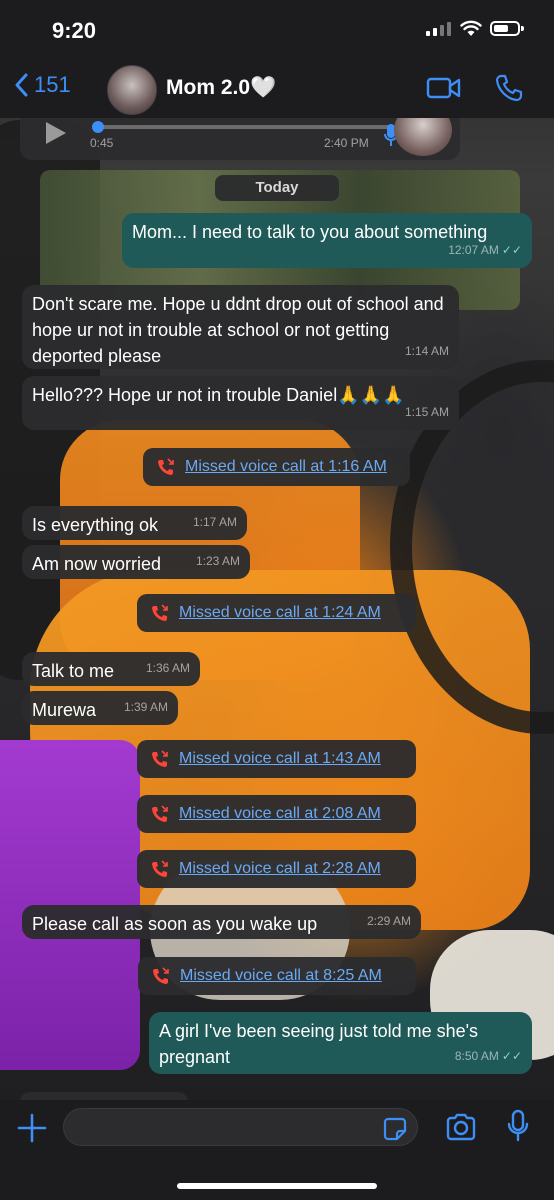 The image size is (554, 1200). What do you see at coordinates (438, 29) in the screenshot?
I see `cellular-signal-icon` at bounding box center [438, 29].